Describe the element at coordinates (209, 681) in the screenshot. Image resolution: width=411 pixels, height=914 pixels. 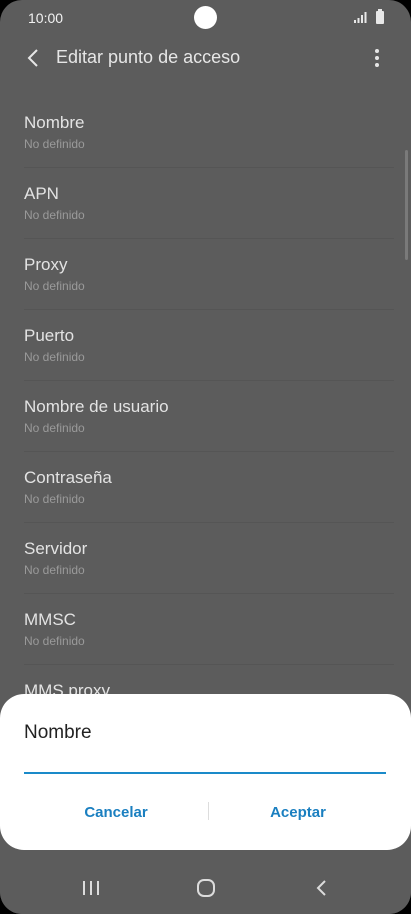
I see `list-item-mms-proxy: MMS proxy` at that location.